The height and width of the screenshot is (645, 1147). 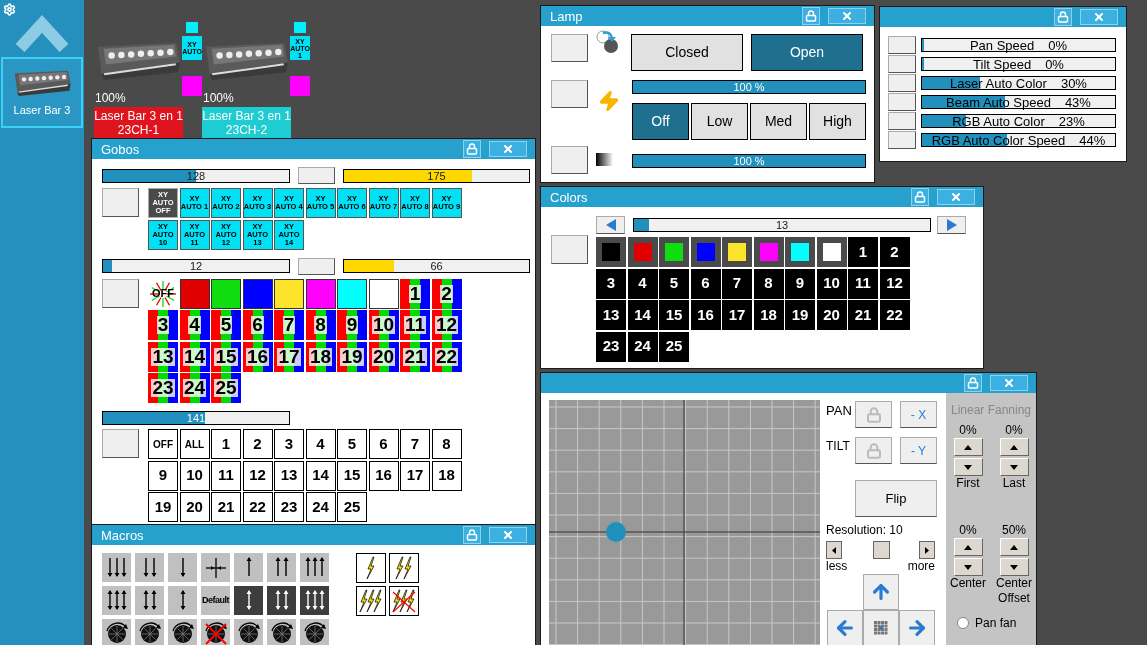 What do you see at coordinates (918, 414) in the screenshot?
I see `invert-x-button: - X` at bounding box center [918, 414].